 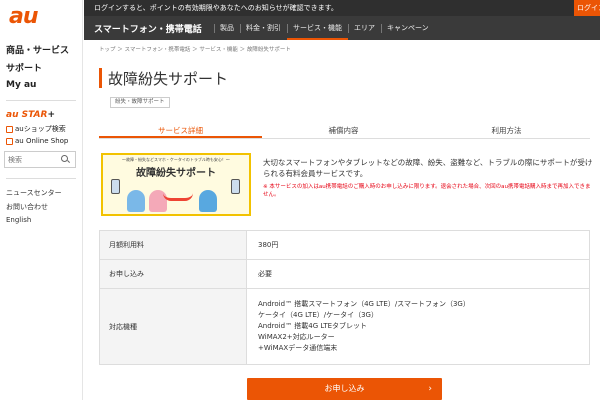 I want to click on tab-coverage: 補償内容, so click(x=343, y=130).